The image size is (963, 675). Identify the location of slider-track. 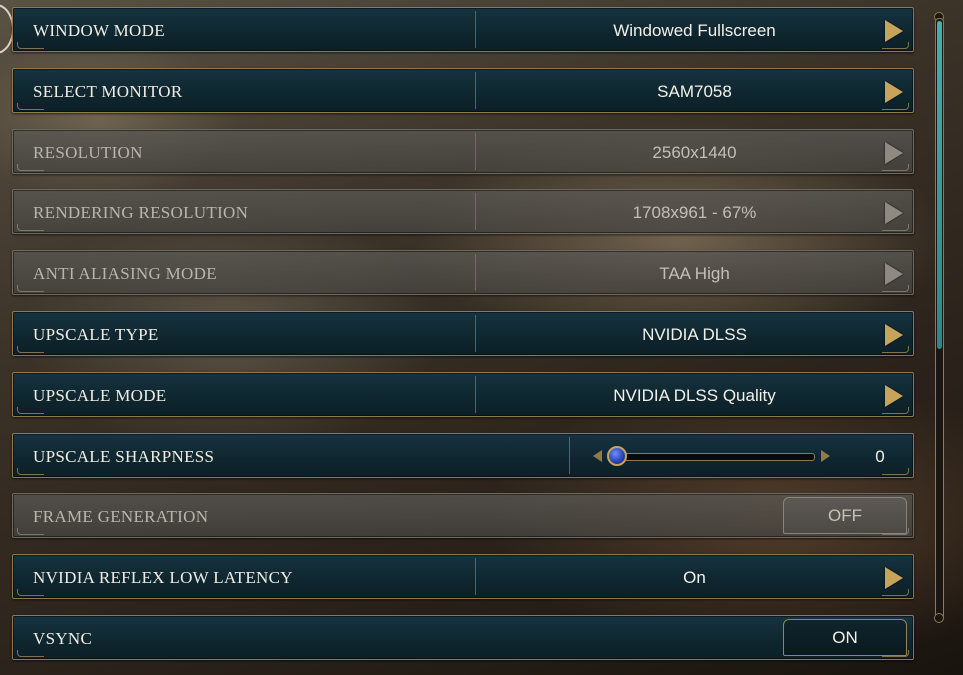
(714, 457).